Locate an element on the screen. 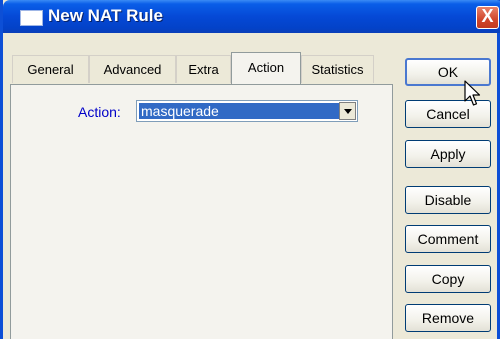  remove-button: Remove is located at coordinates (448, 318).